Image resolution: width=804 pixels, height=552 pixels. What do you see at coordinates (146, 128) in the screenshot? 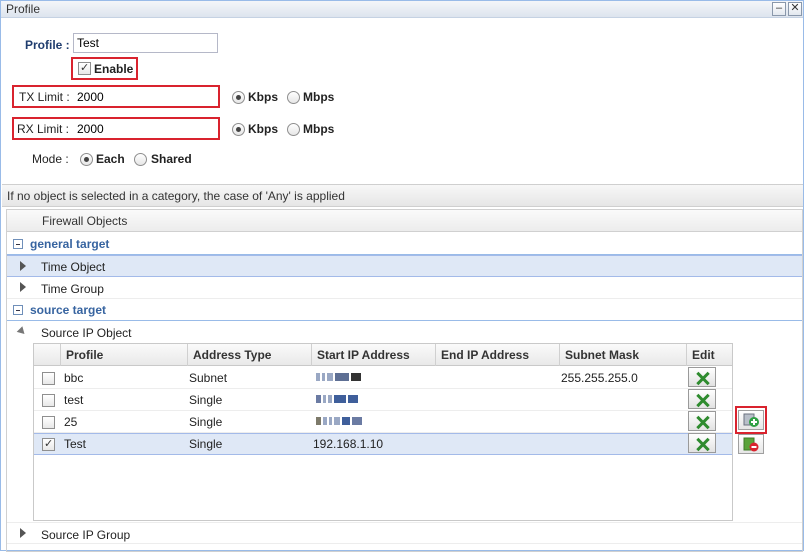
I see `rx-limit-input` at bounding box center [146, 128].